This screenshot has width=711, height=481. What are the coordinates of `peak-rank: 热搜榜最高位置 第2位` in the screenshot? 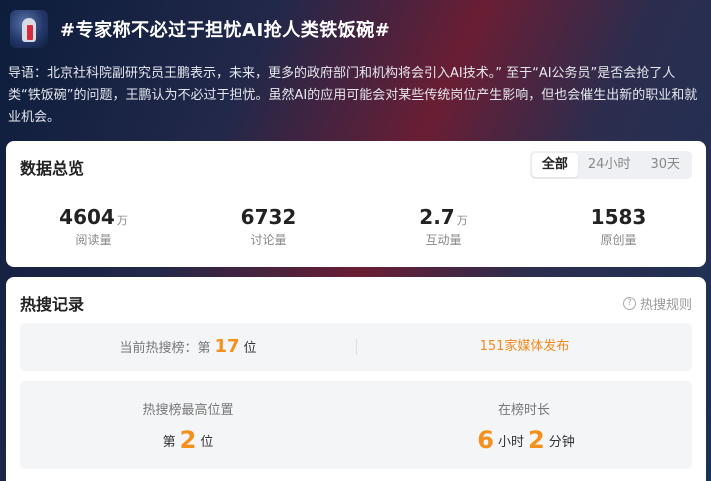 It's located at (188, 425).